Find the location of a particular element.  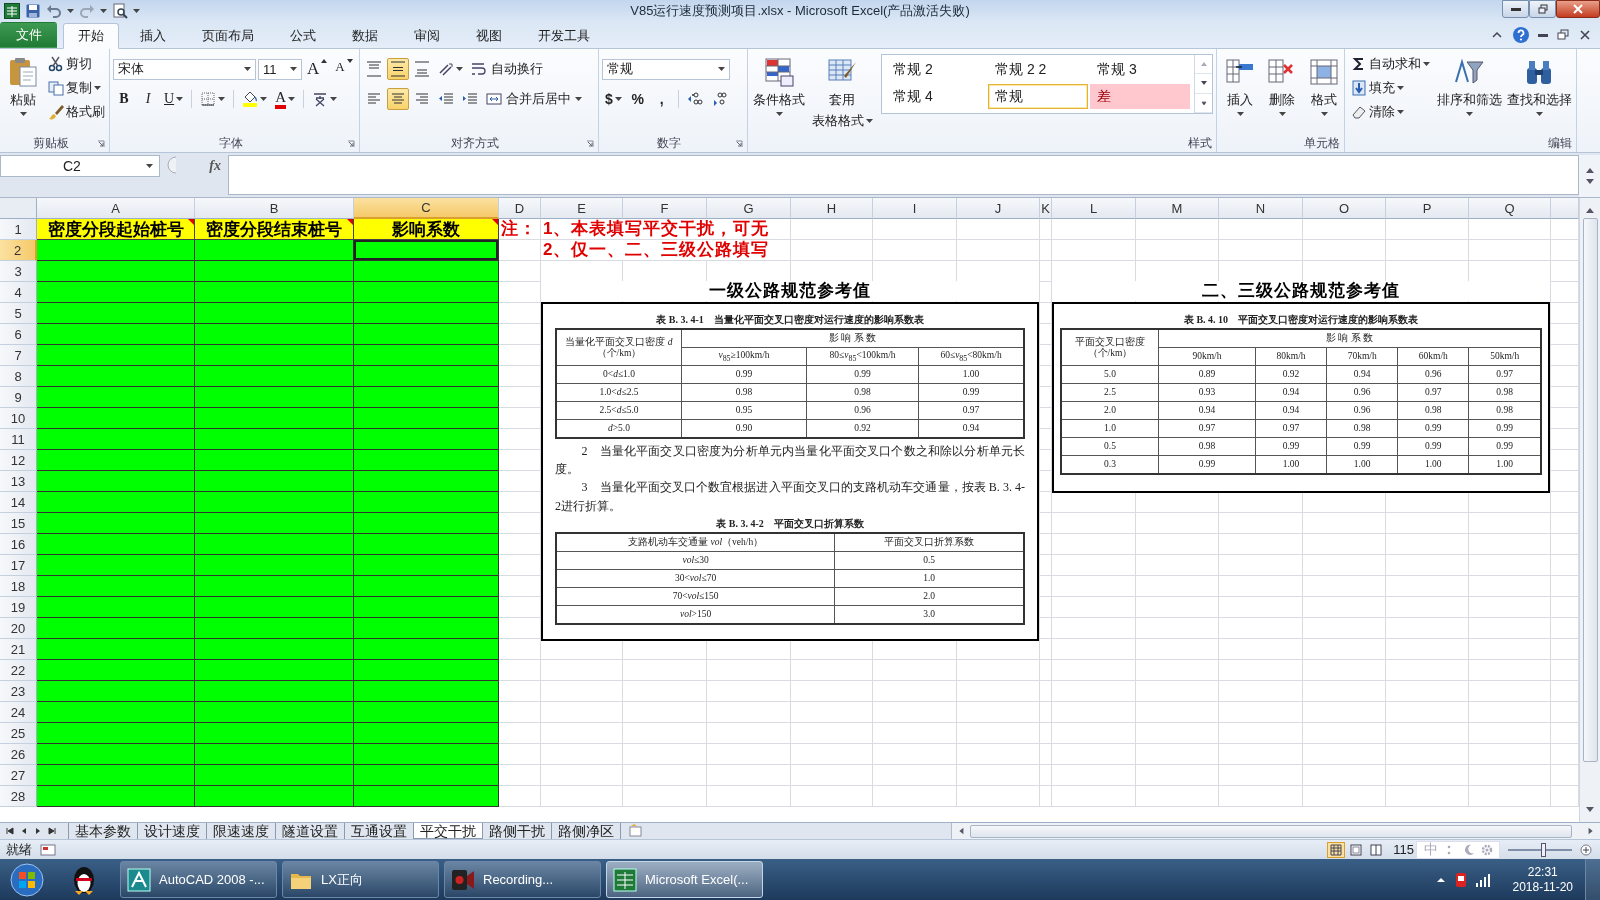

column-header: C is located at coordinates (426, 208).